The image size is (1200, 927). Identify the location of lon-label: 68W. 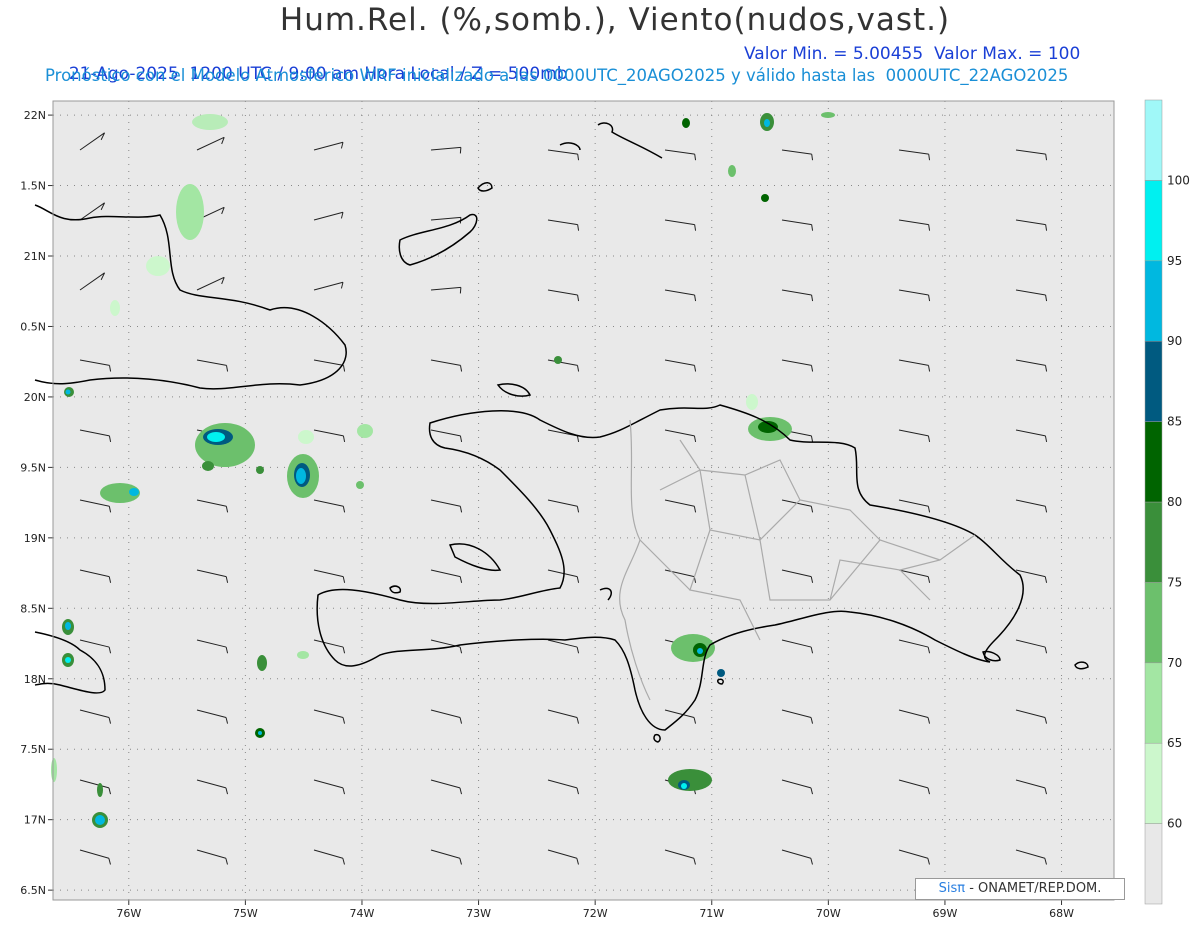
(1061, 913).